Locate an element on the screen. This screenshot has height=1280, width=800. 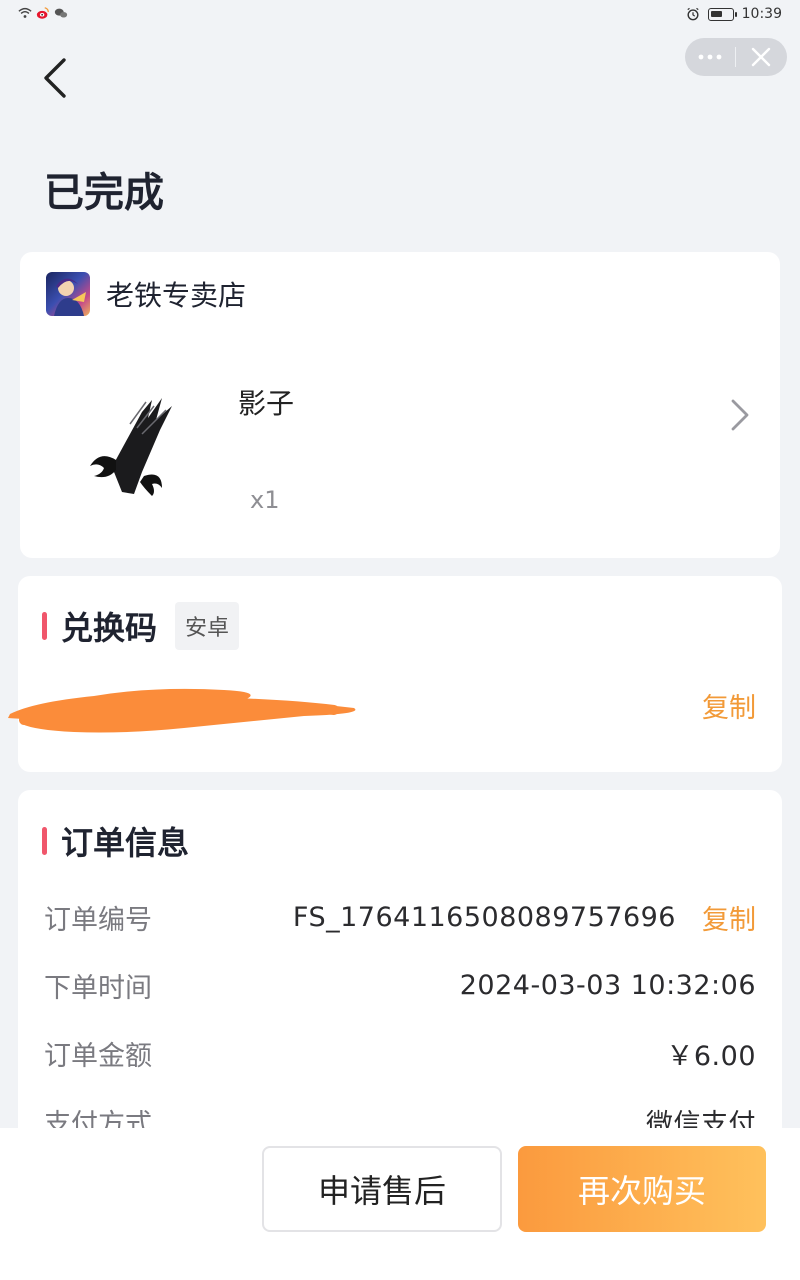
status-bar: 10:39 is located at coordinates (400, 15).